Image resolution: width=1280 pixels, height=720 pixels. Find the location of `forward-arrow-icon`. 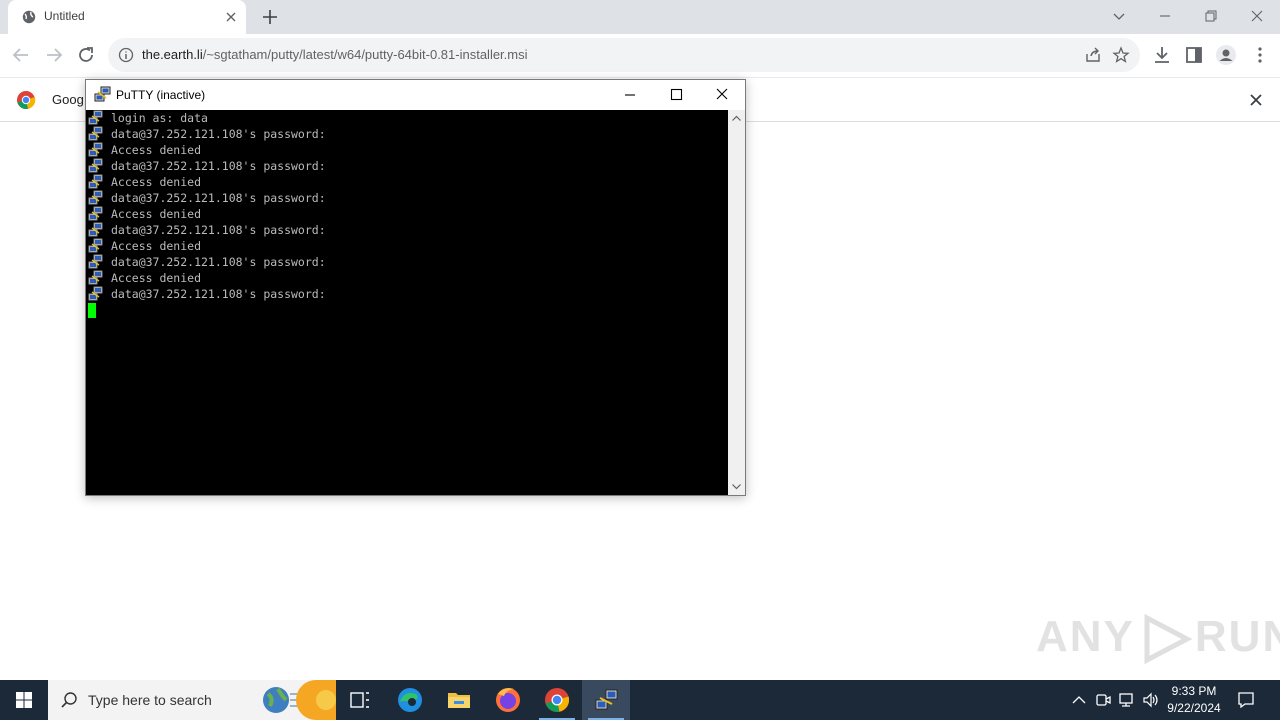

forward-arrow-icon is located at coordinates (54, 55).